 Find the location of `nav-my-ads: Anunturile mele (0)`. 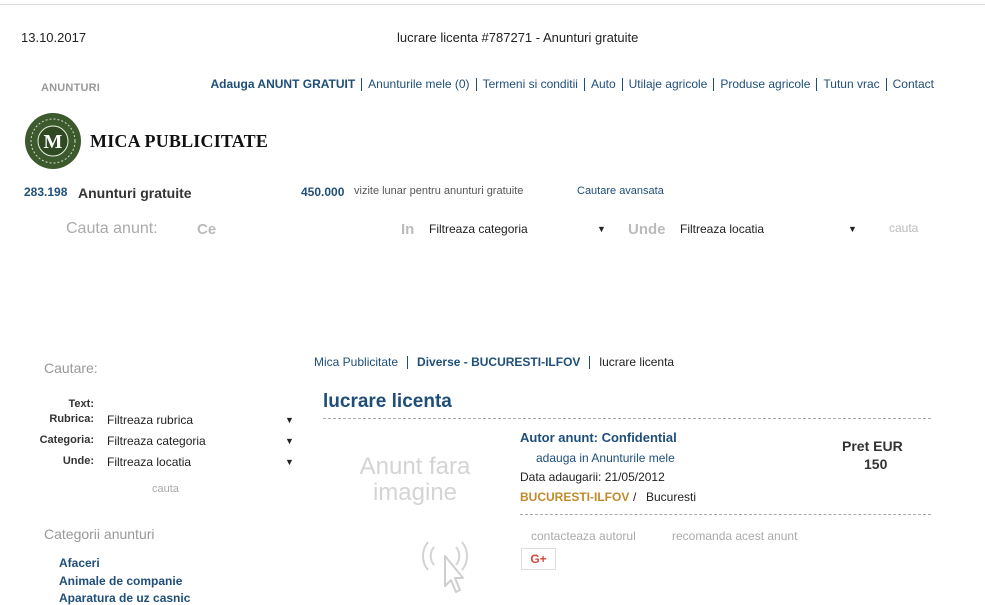

nav-my-ads: Anunturile mele (0) is located at coordinates (418, 84).